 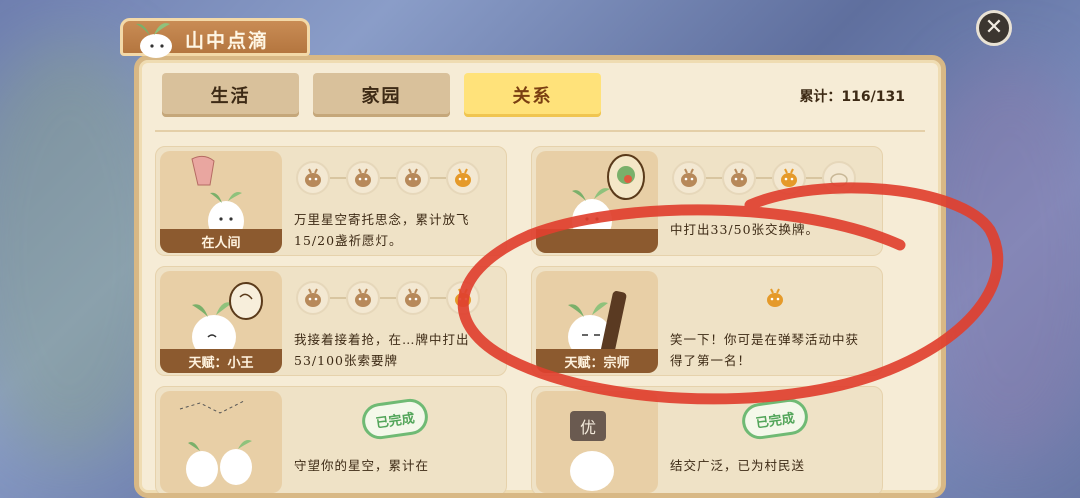 What do you see at coordinates (221, 361) in the screenshot?
I see `achievement-title: 天赋：小王` at bounding box center [221, 361].